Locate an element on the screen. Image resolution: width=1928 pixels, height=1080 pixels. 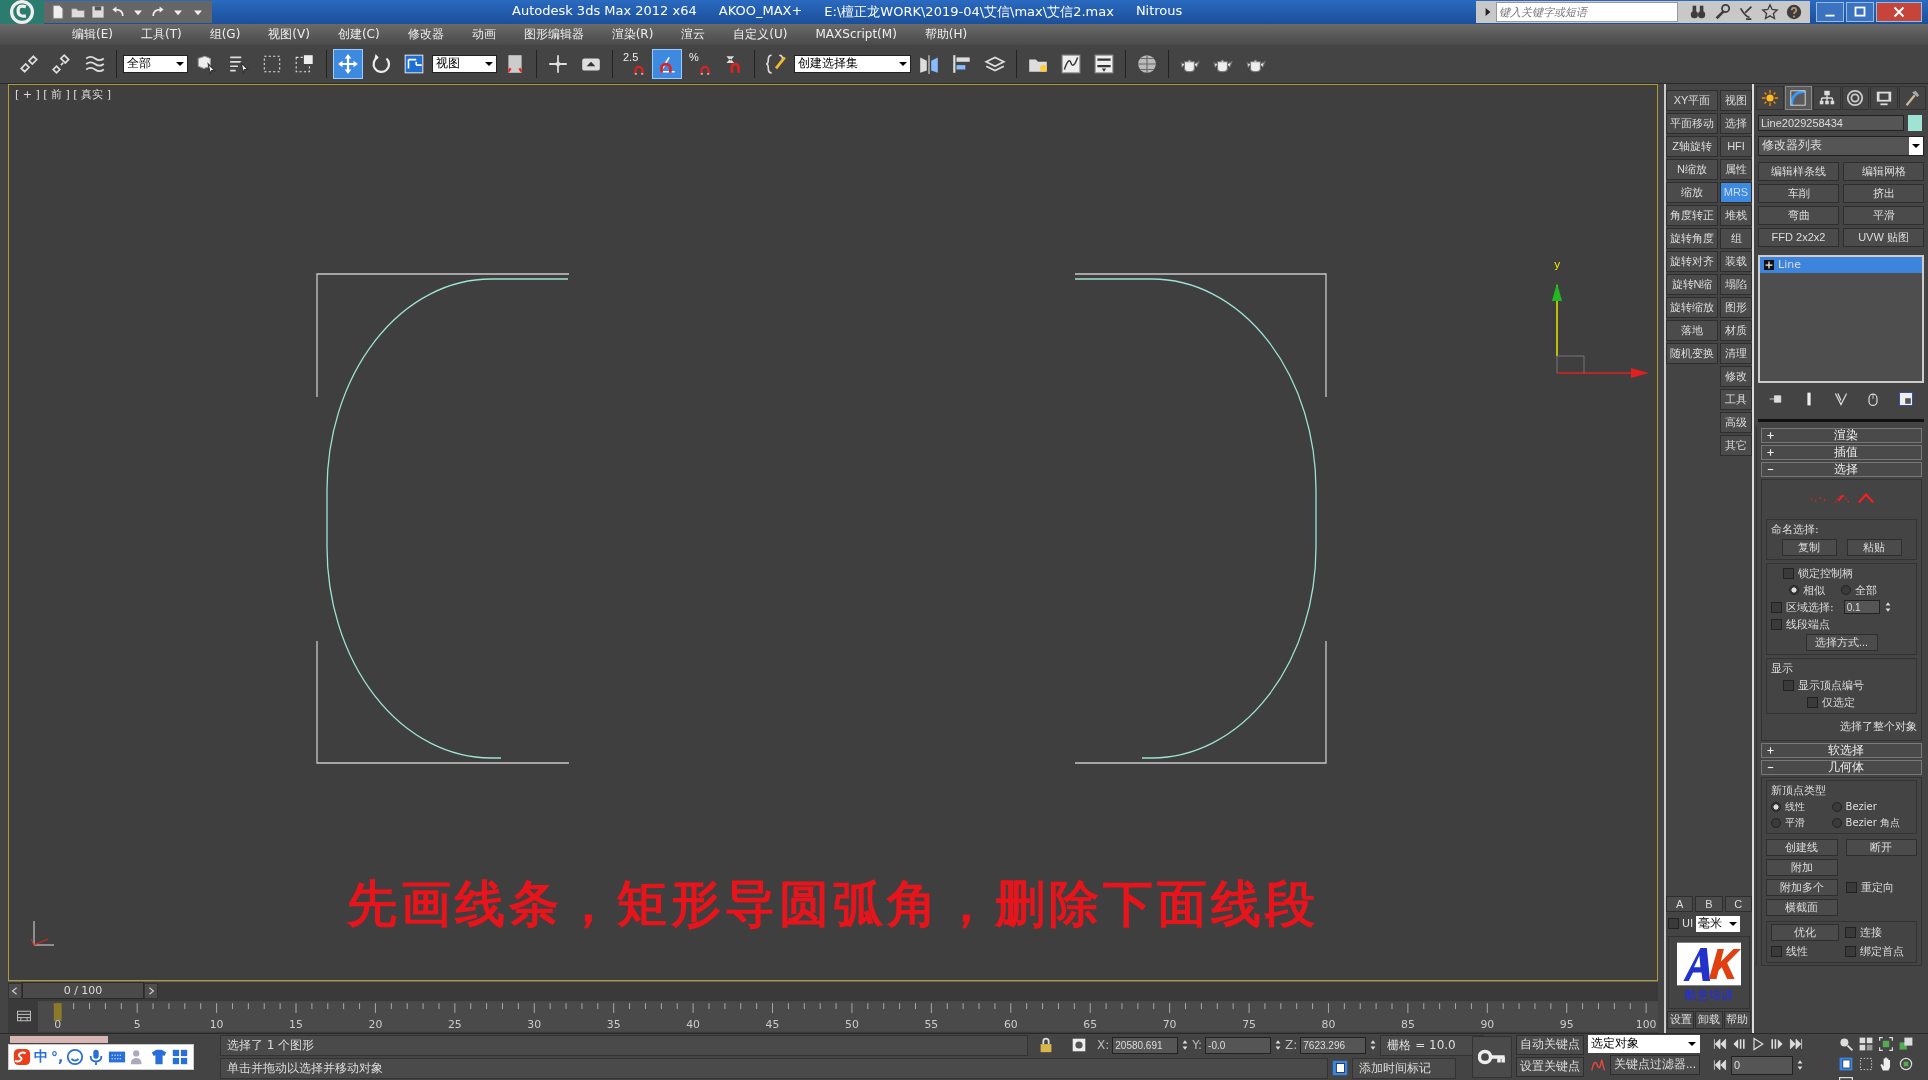
smiley-icon is located at coordinates (75, 1056).